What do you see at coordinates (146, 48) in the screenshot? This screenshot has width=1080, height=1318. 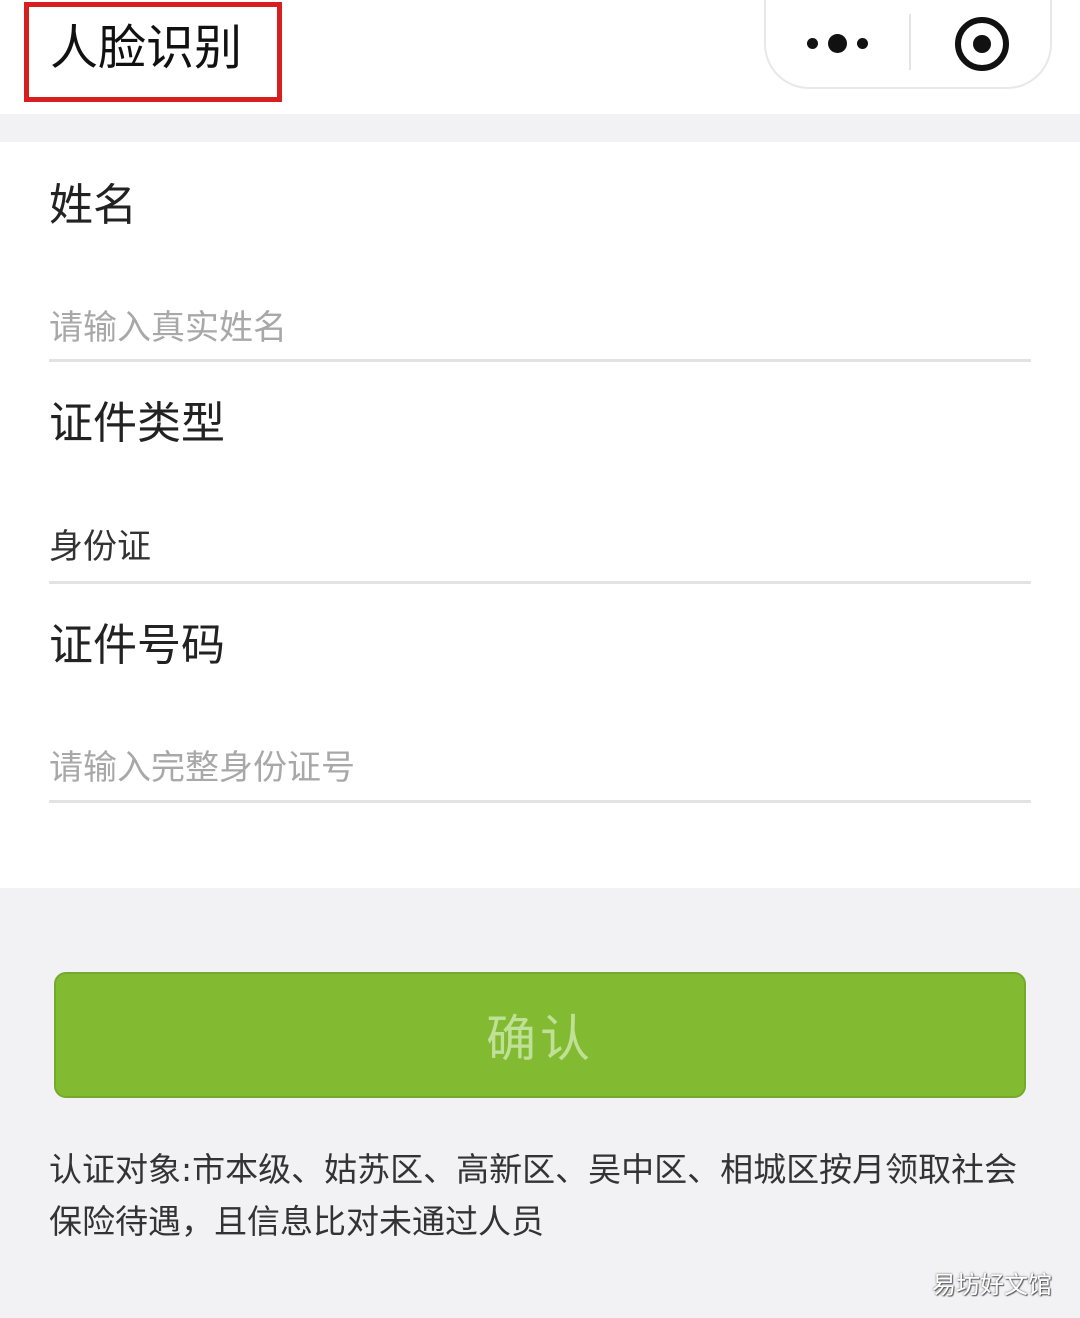 I see `page-title: 人脸识别` at bounding box center [146, 48].